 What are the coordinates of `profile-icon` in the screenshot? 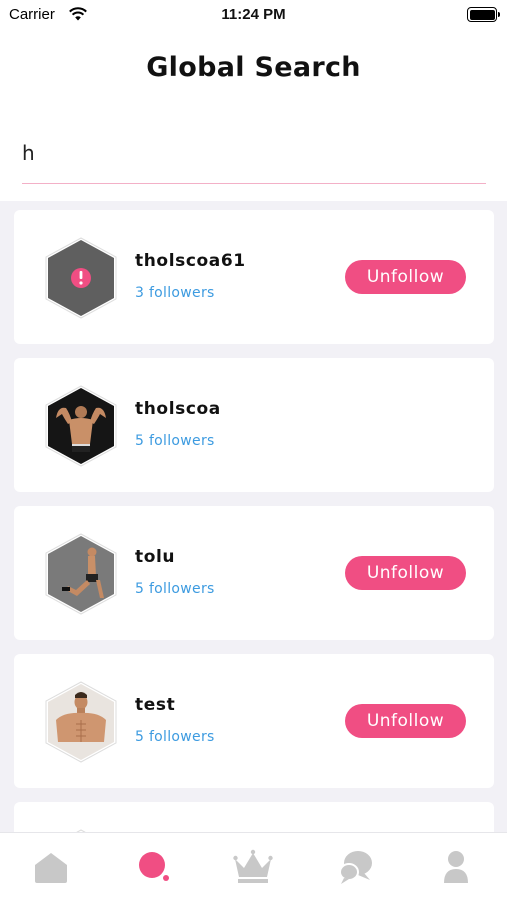 It's located at (456, 867).